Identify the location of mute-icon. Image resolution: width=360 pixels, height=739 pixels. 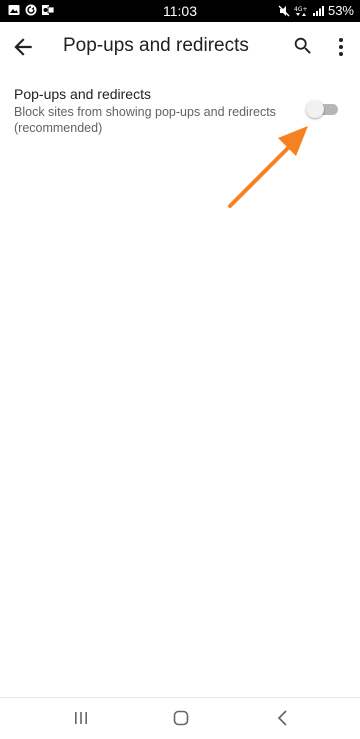
(284, 10).